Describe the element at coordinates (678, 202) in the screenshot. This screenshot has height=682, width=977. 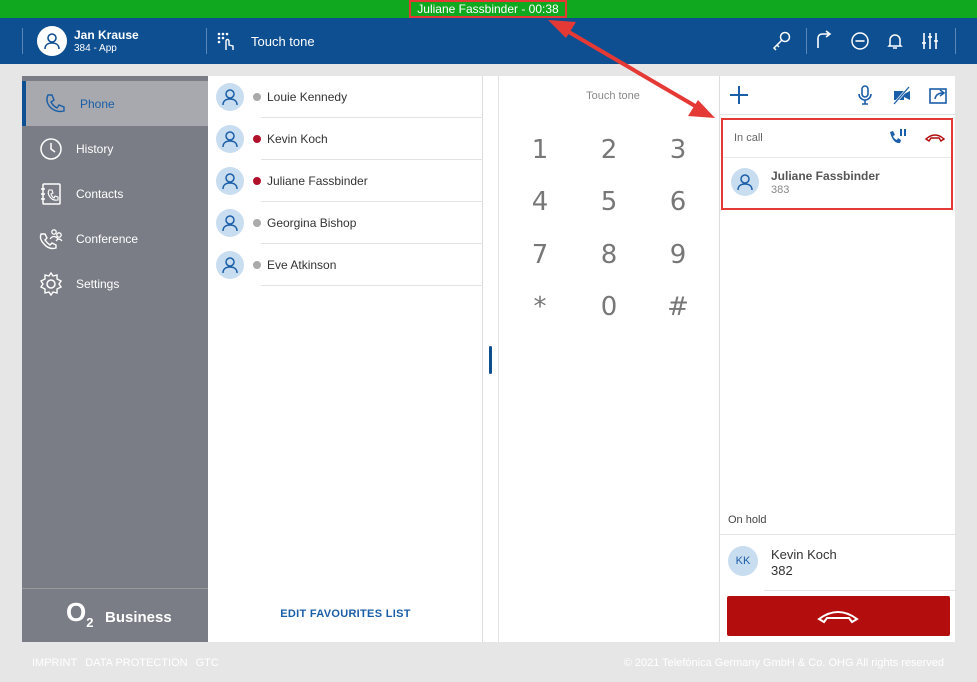
I see `dial-key-6: 6` at that location.